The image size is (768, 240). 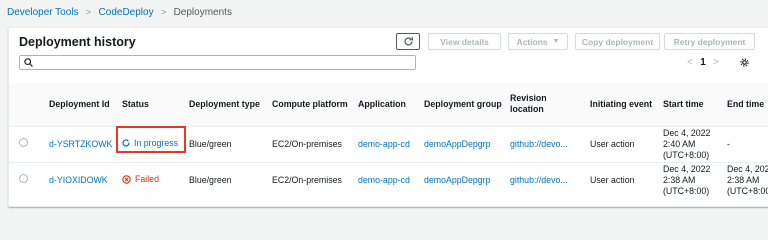 I want to click on status-failed: Failed, so click(x=140, y=179).